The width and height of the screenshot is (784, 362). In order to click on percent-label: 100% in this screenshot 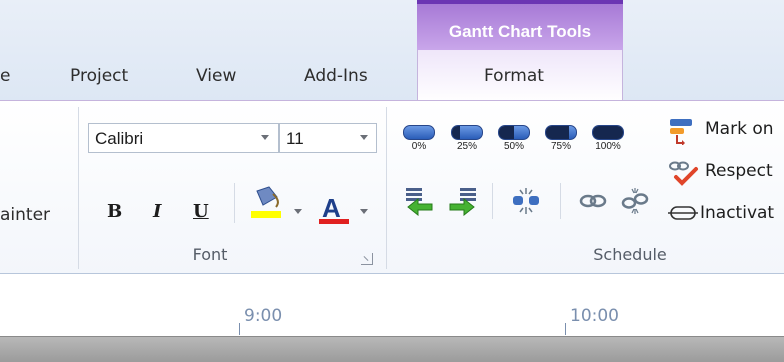, I will do `click(608, 146)`.